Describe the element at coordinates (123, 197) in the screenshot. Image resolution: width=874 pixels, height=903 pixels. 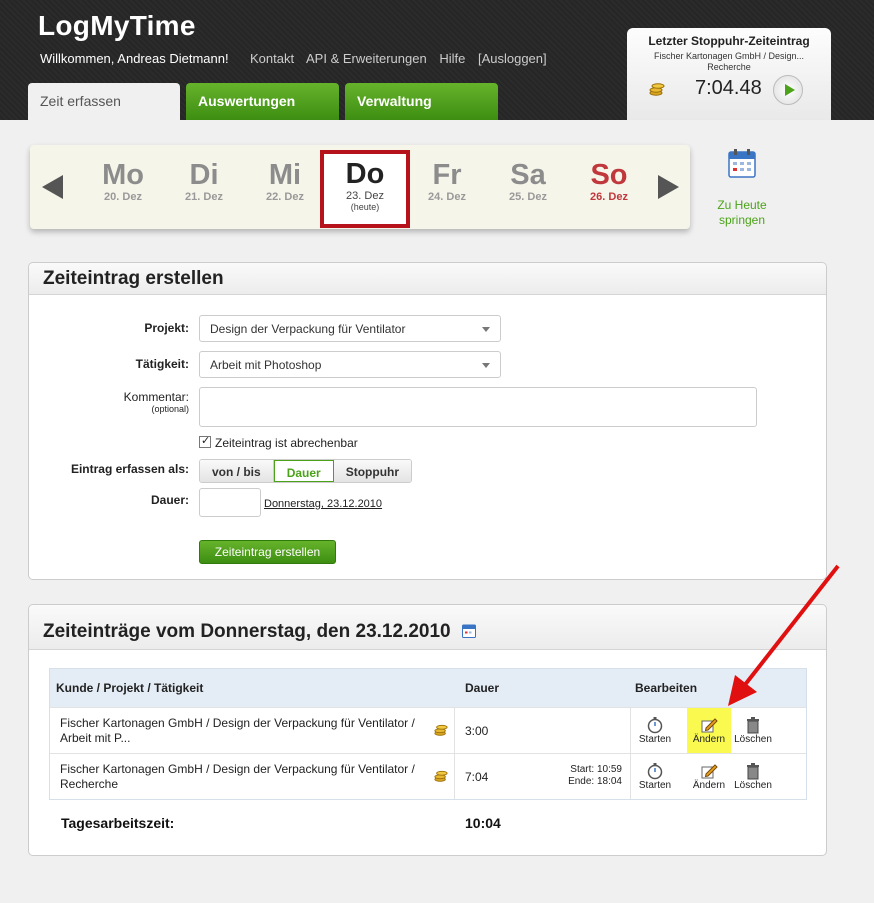
I see `day-date: 20. Dez` at that location.